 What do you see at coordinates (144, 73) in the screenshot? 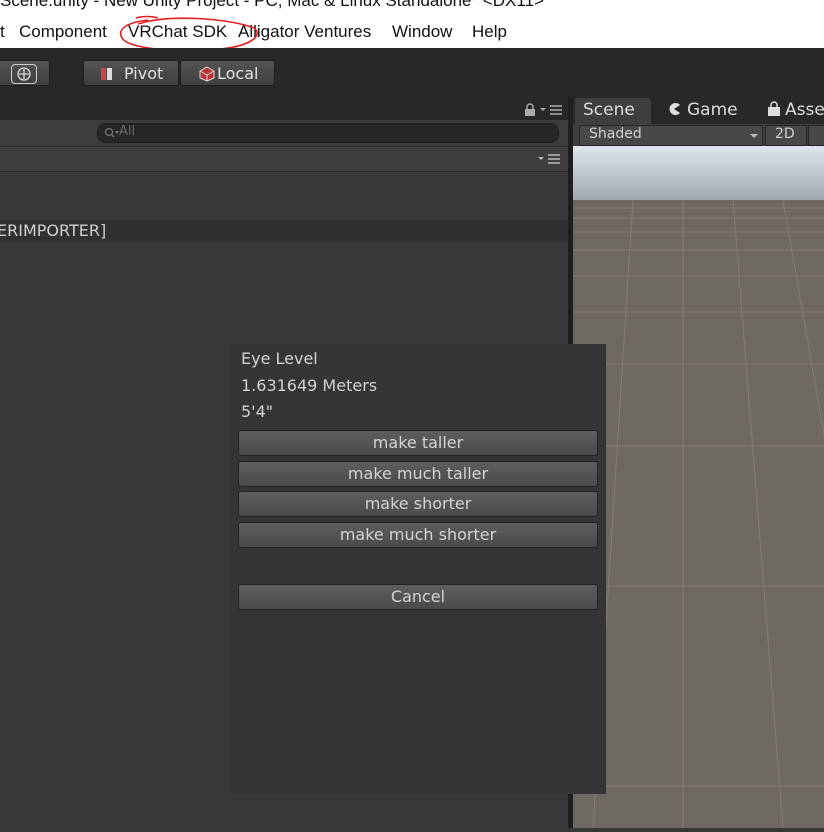
I see `pivot-label: Pivot` at bounding box center [144, 73].